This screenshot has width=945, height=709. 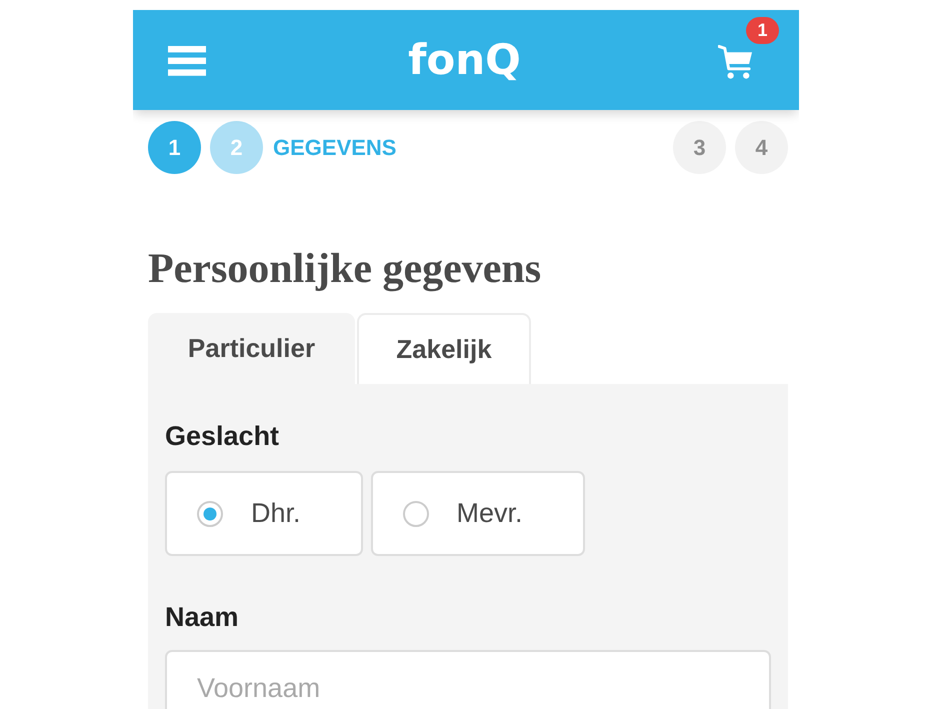 I want to click on tab: Particulier, so click(x=251, y=348).